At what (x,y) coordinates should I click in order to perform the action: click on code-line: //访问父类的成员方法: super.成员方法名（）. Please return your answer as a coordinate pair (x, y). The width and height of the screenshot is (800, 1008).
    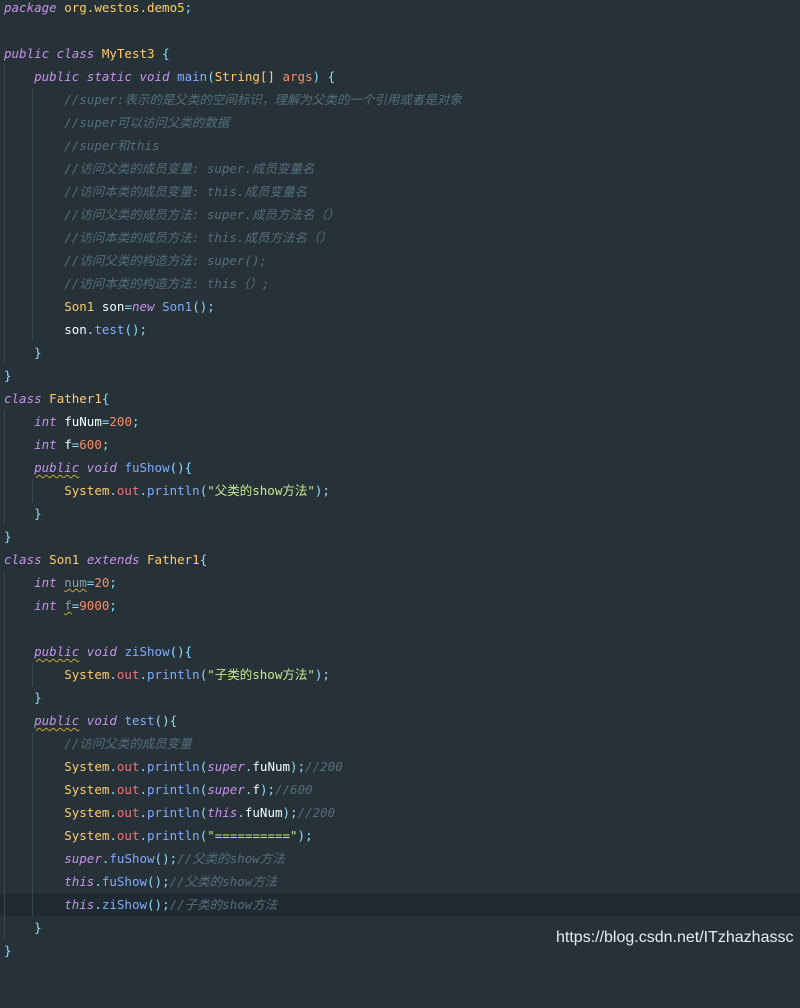
    Looking at the image, I should click on (400, 214).